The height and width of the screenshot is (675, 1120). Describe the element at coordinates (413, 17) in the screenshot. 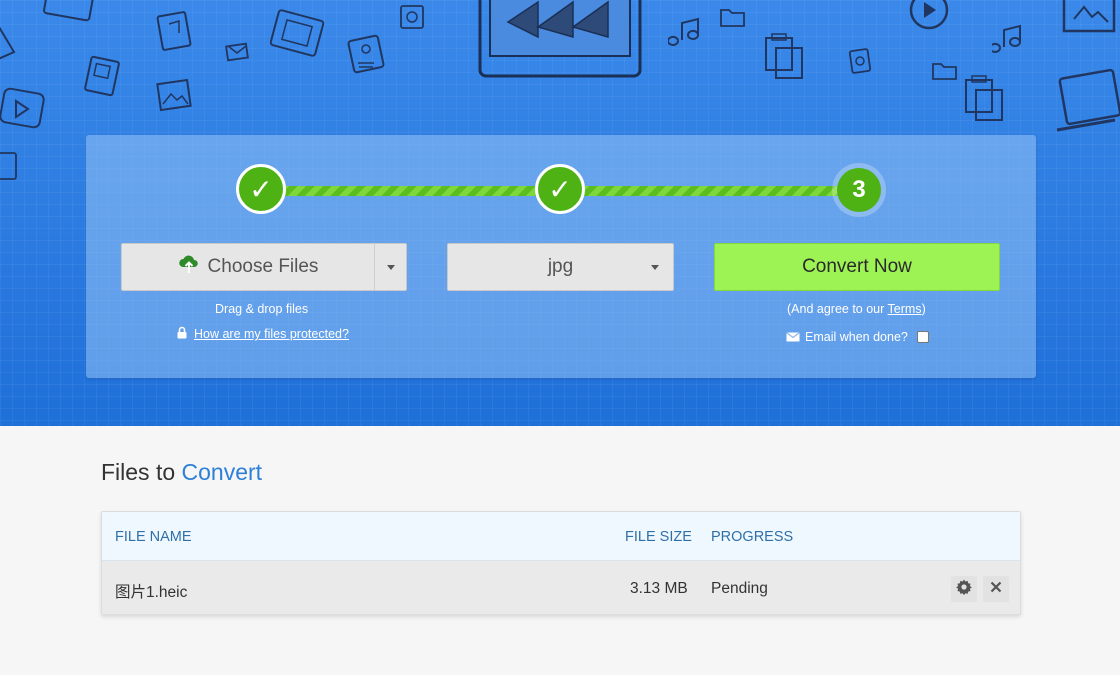

I see `photo-doodle-icon` at that location.